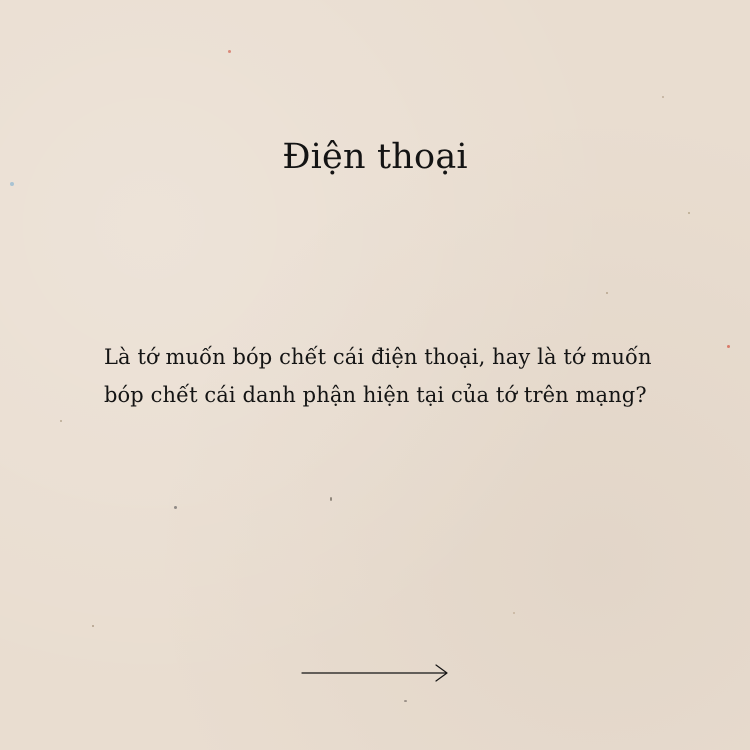 The image size is (750, 750). I want to click on arrow-right-icon, so click(375, 673).